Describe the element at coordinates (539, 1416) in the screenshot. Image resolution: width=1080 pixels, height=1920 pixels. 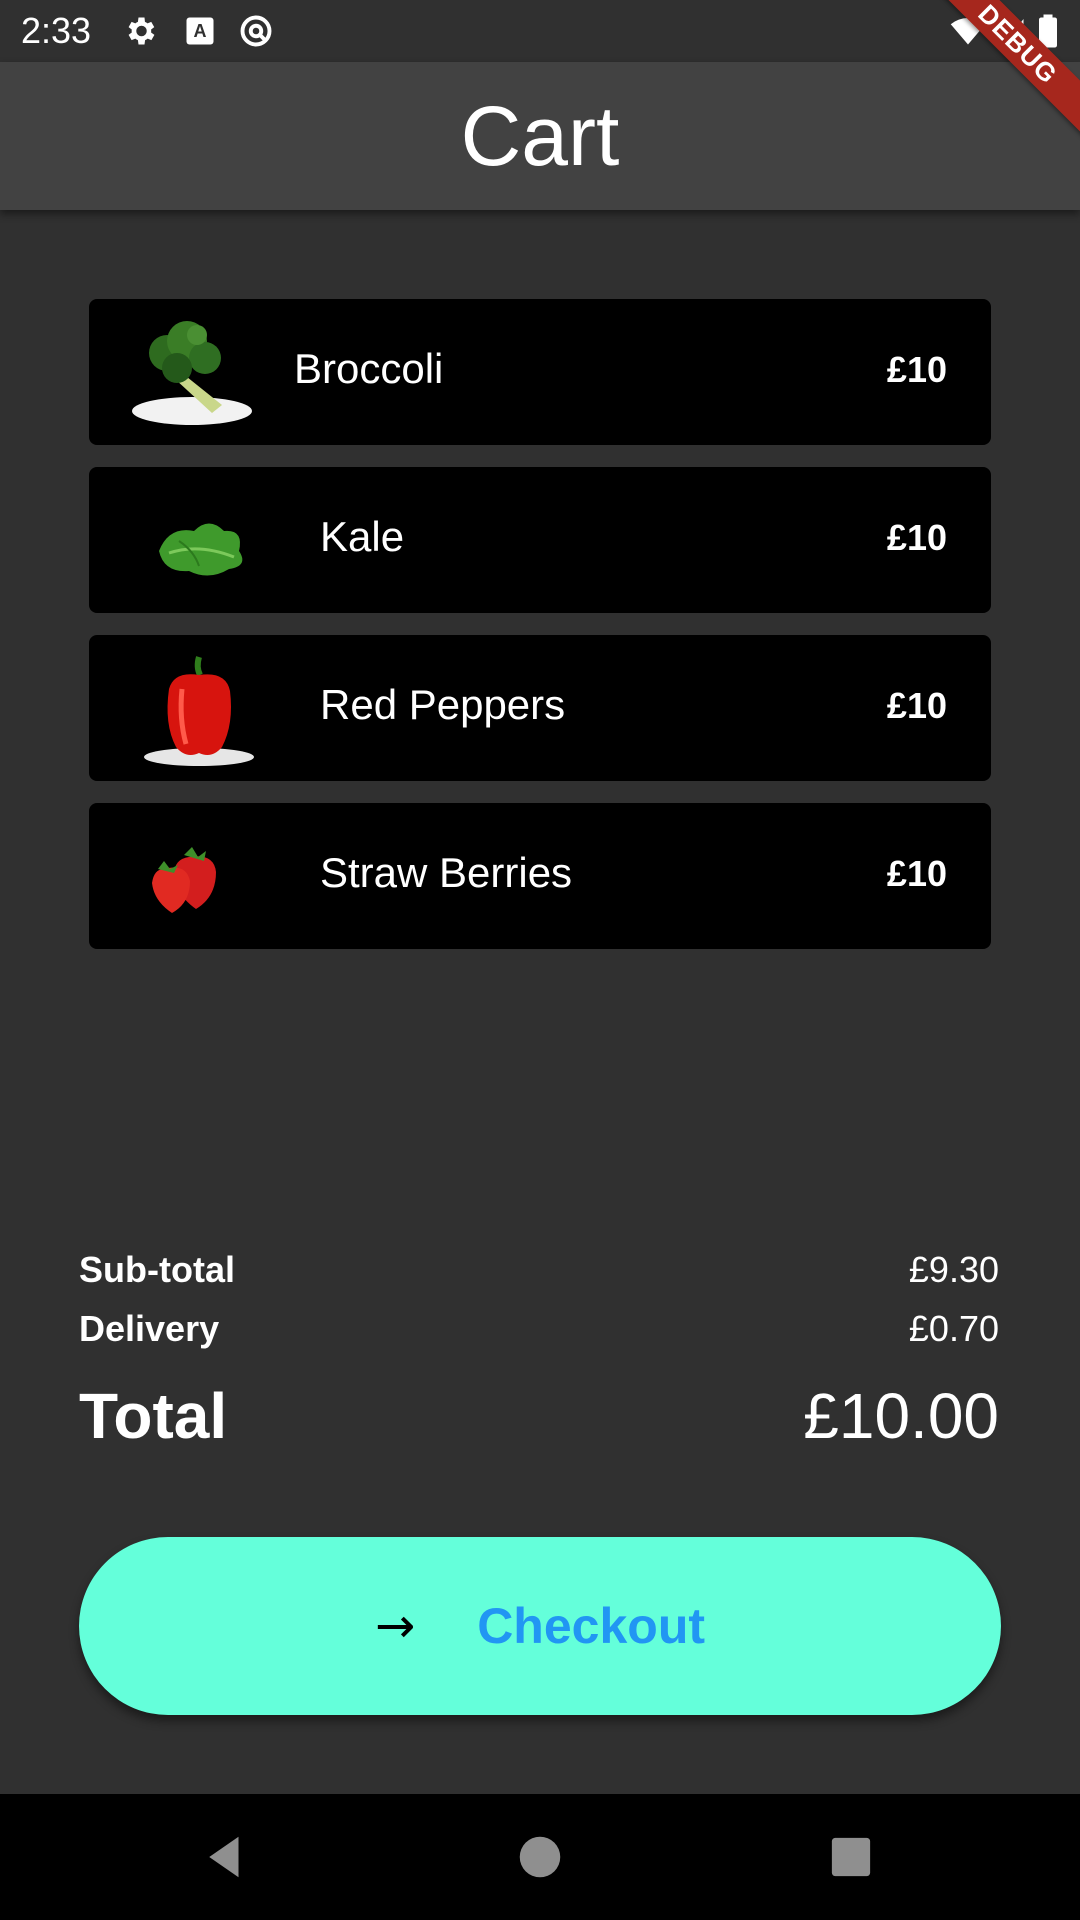
I see `total-row: Total £10.00` at that location.